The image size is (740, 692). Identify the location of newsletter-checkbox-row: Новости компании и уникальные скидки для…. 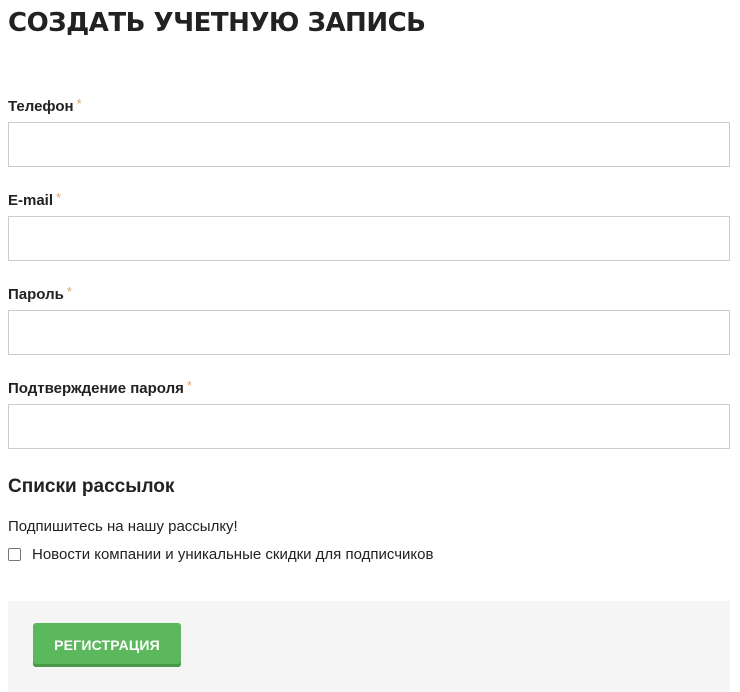
(220, 554).